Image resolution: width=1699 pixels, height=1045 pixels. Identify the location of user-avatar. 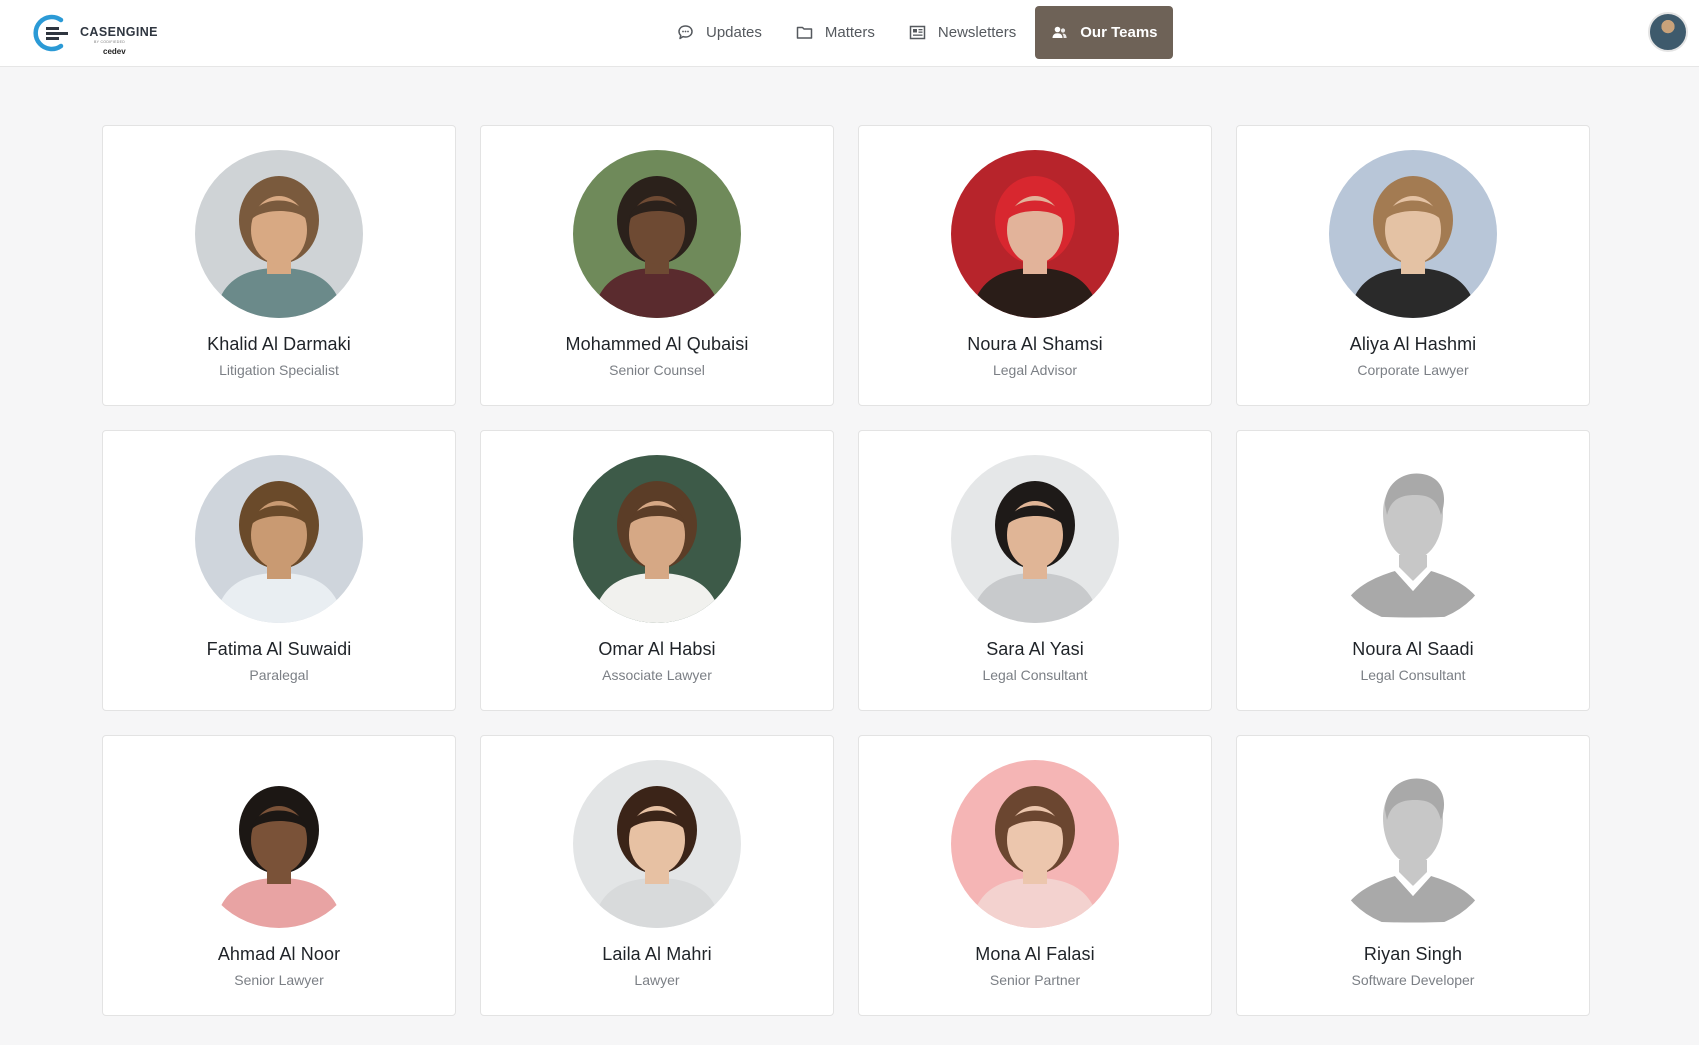
(1668, 32).